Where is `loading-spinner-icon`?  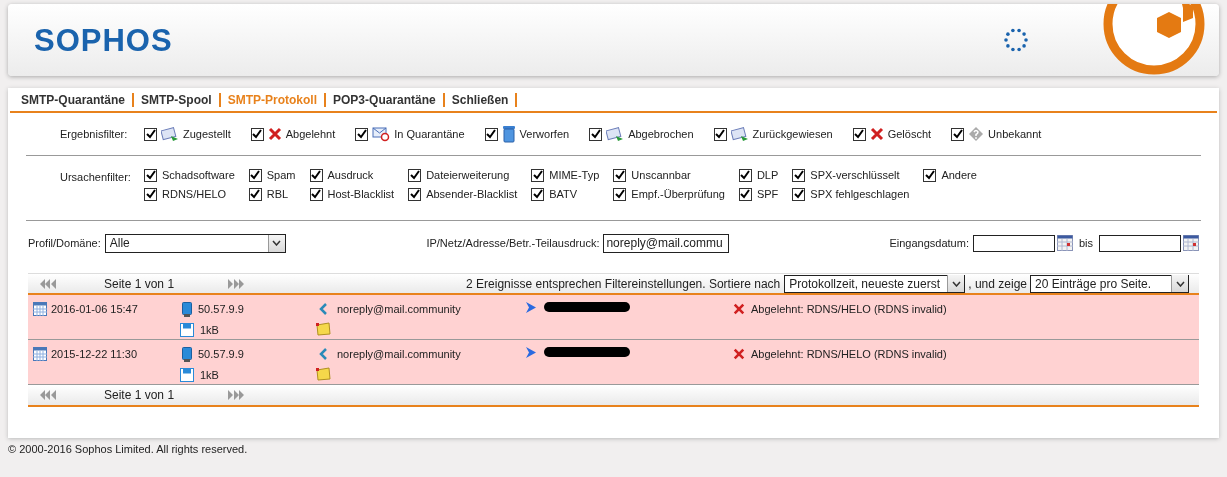
loading-spinner-icon is located at coordinates (1016, 40).